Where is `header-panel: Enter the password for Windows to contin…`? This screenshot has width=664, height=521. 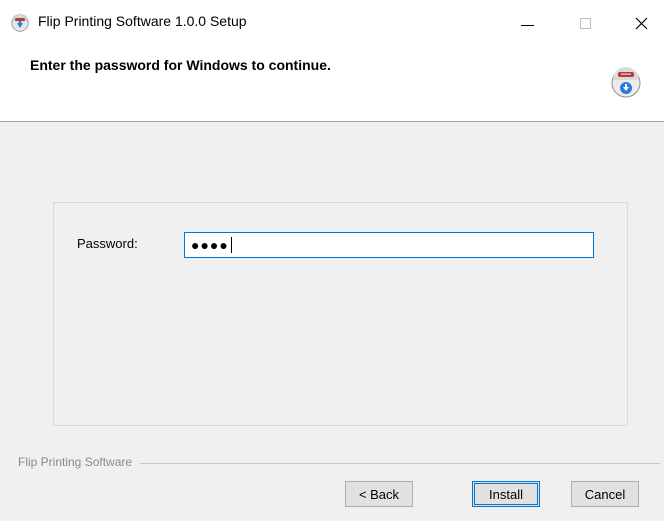
header-panel: Enter the password for Windows to contin… is located at coordinates (332, 84).